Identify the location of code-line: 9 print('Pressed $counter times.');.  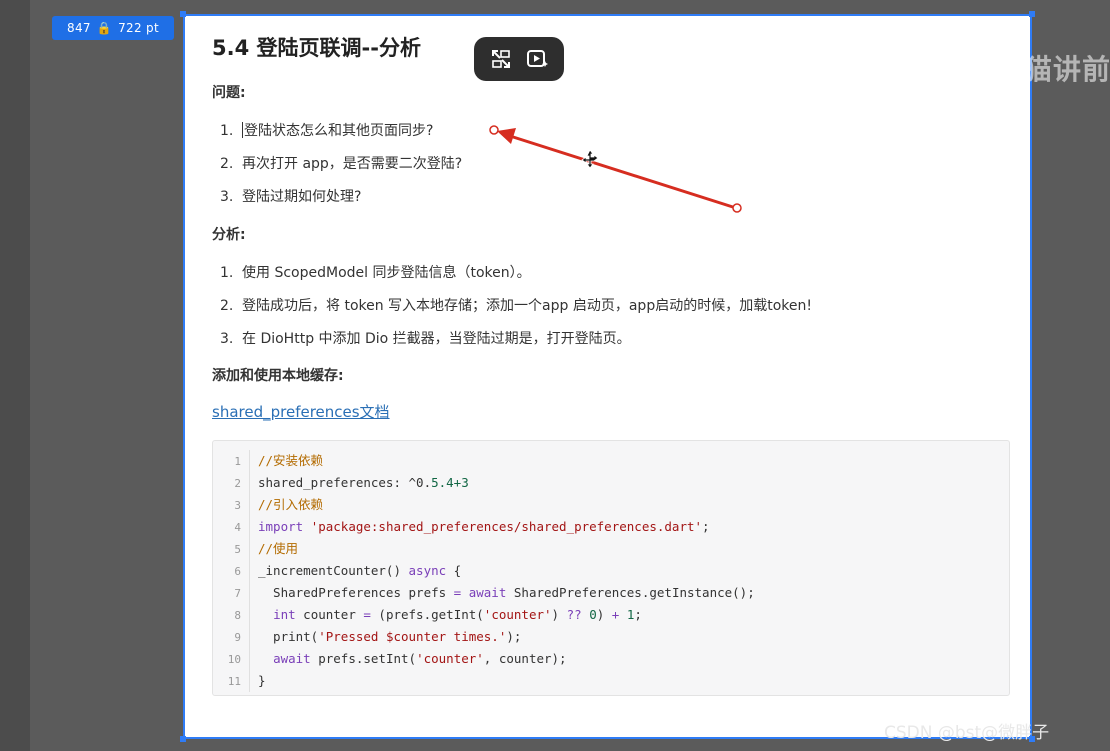
(367, 637).